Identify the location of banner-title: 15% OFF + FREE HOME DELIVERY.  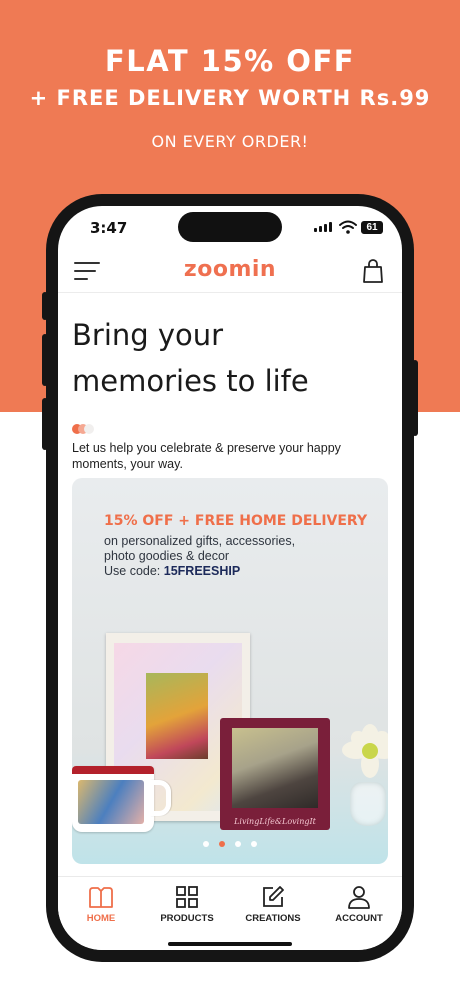
(236, 521).